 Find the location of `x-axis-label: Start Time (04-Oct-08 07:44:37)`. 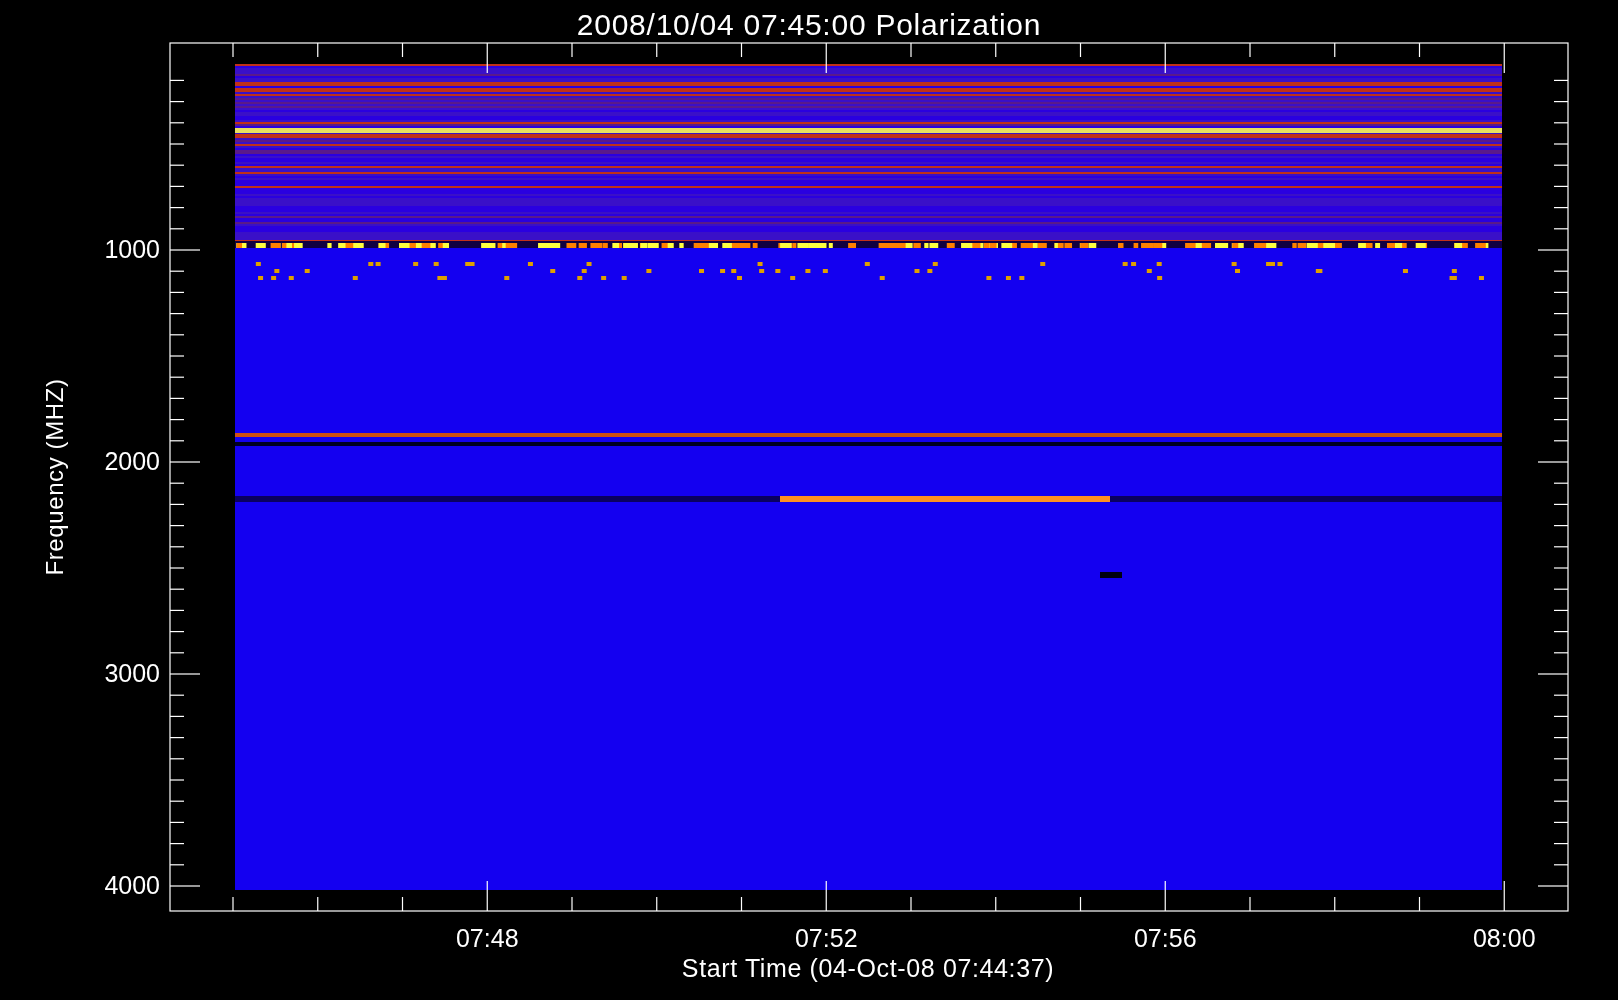

x-axis-label: Start Time (04-Oct-08 07:44:37) is located at coordinates (868, 968).